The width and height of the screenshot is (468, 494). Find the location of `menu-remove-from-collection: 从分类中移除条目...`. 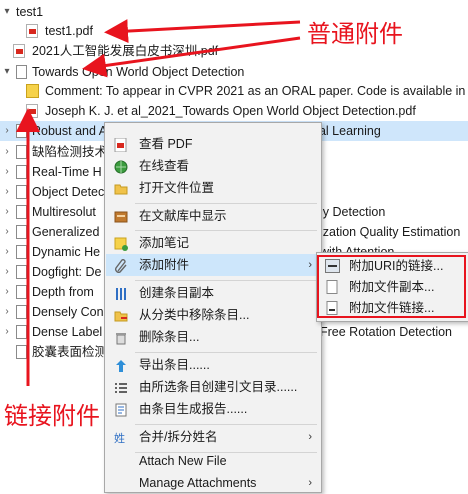

menu-remove-from-collection: 从分类中移除条目... is located at coordinates (213, 315).